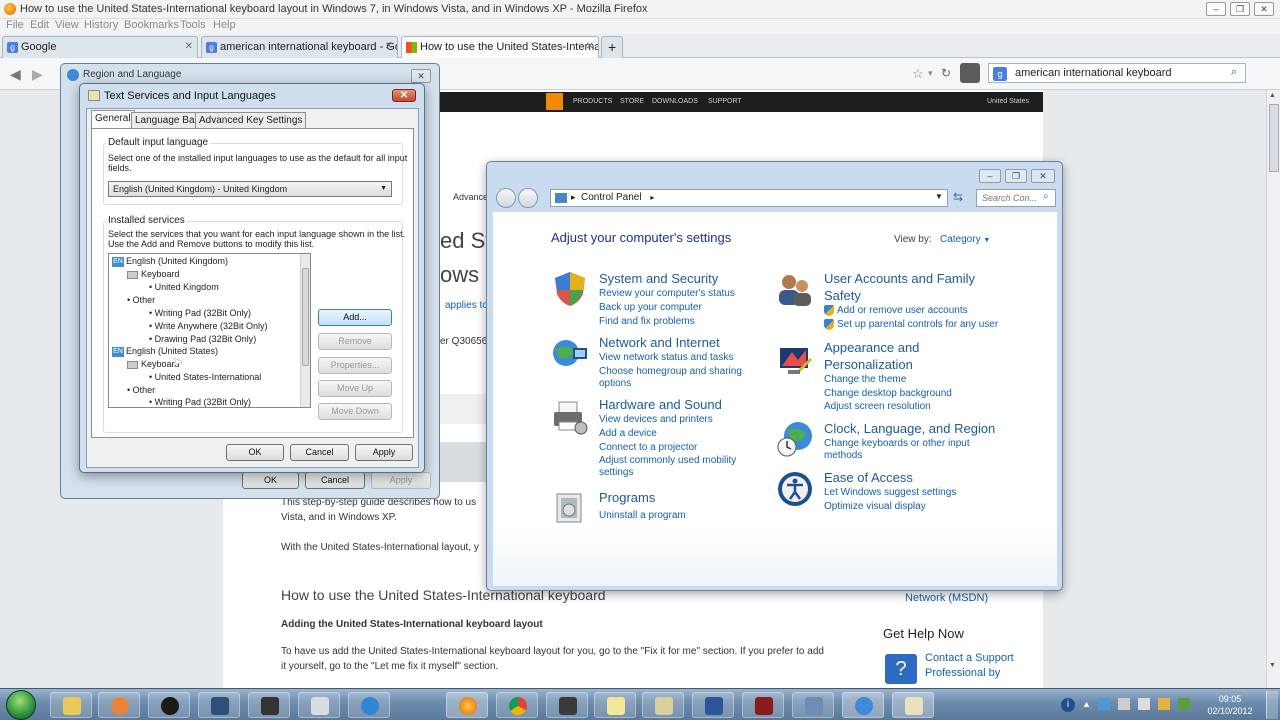 Image resolution: width=1280 pixels, height=720 pixels. What do you see at coordinates (1240, 9) in the screenshot?
I see `maximize-button: ❐` at bounding box center [1240, 9].